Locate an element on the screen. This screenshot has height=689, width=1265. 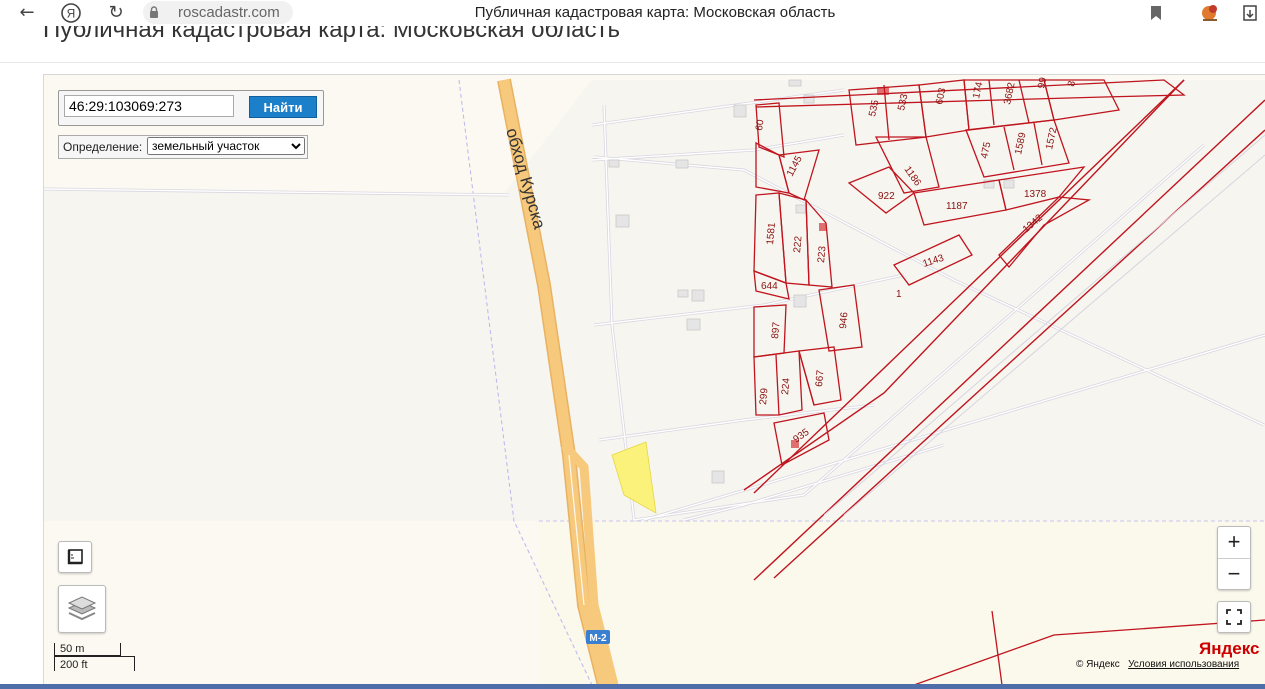
scale-line is located at coordinates (94, 656).